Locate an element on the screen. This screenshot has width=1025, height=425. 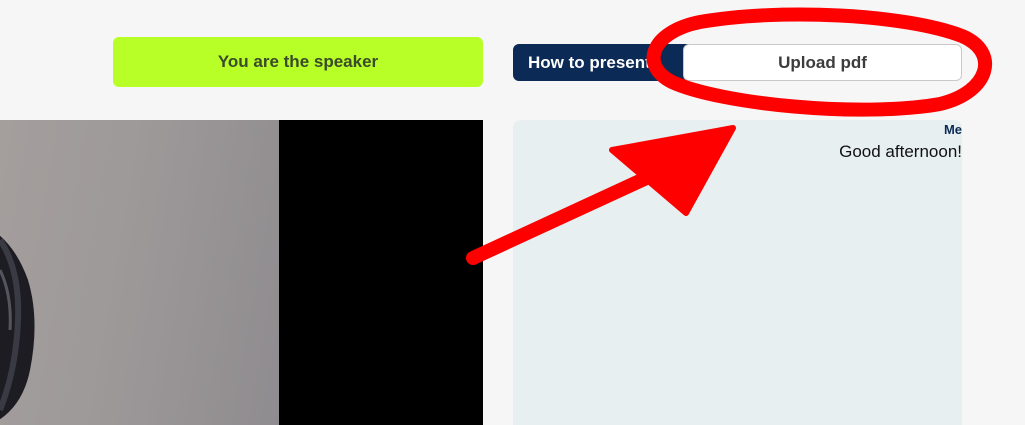
chat-message-text: Good afternoon! is located at coordinates (900, 151).